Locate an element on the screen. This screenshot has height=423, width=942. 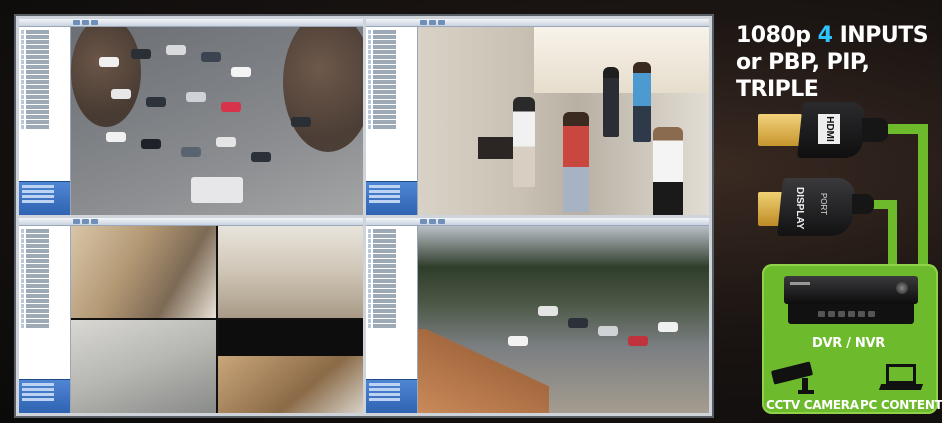
hdmi-label: HDMI is located at coordinates (829, 129).